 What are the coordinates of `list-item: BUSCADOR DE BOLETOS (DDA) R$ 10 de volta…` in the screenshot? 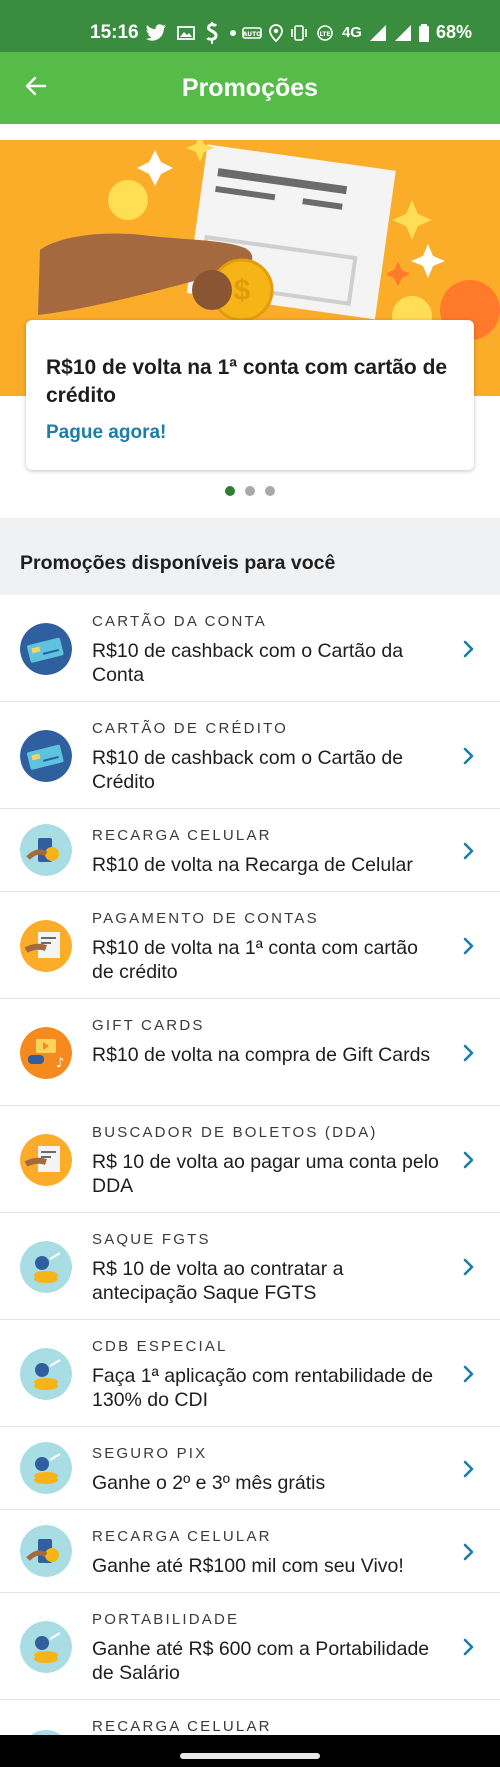 It's located at (250, 1159).